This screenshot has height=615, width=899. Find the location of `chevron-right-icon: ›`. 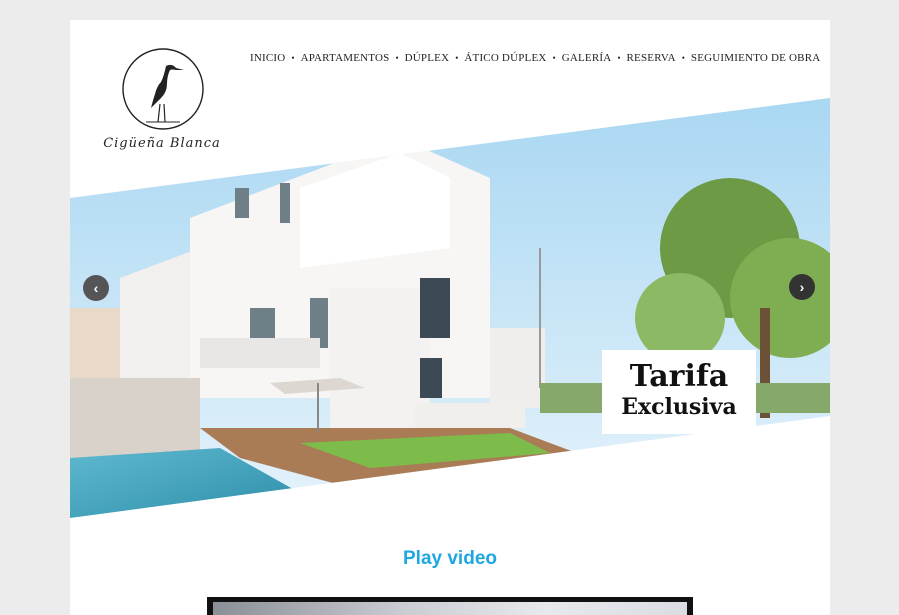

chevron-right-icon: › is located at coordinates (802, 287).